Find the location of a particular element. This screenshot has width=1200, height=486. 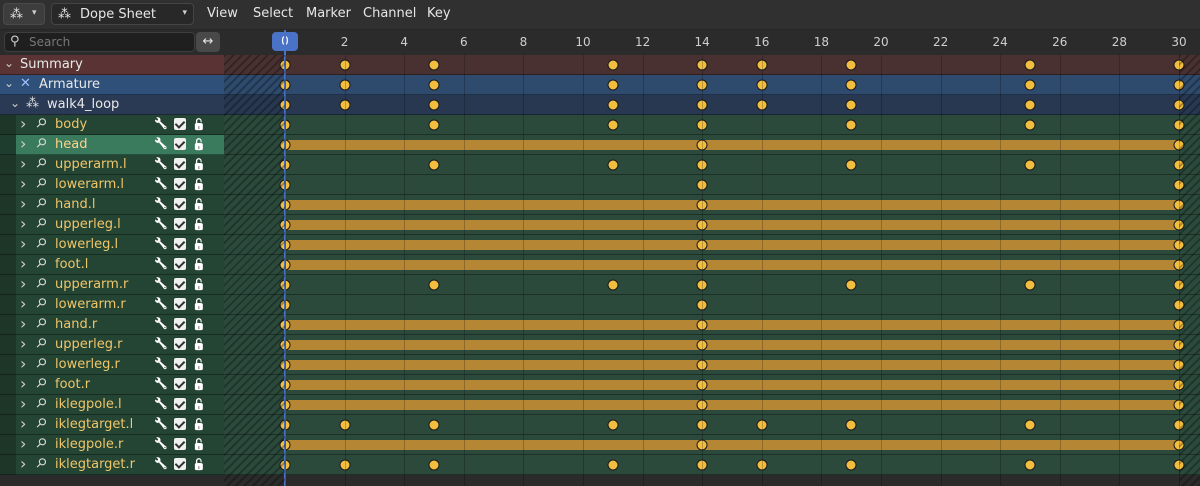

editor-type-button: ⁂ ▾ is located at coordinates (24, 14).